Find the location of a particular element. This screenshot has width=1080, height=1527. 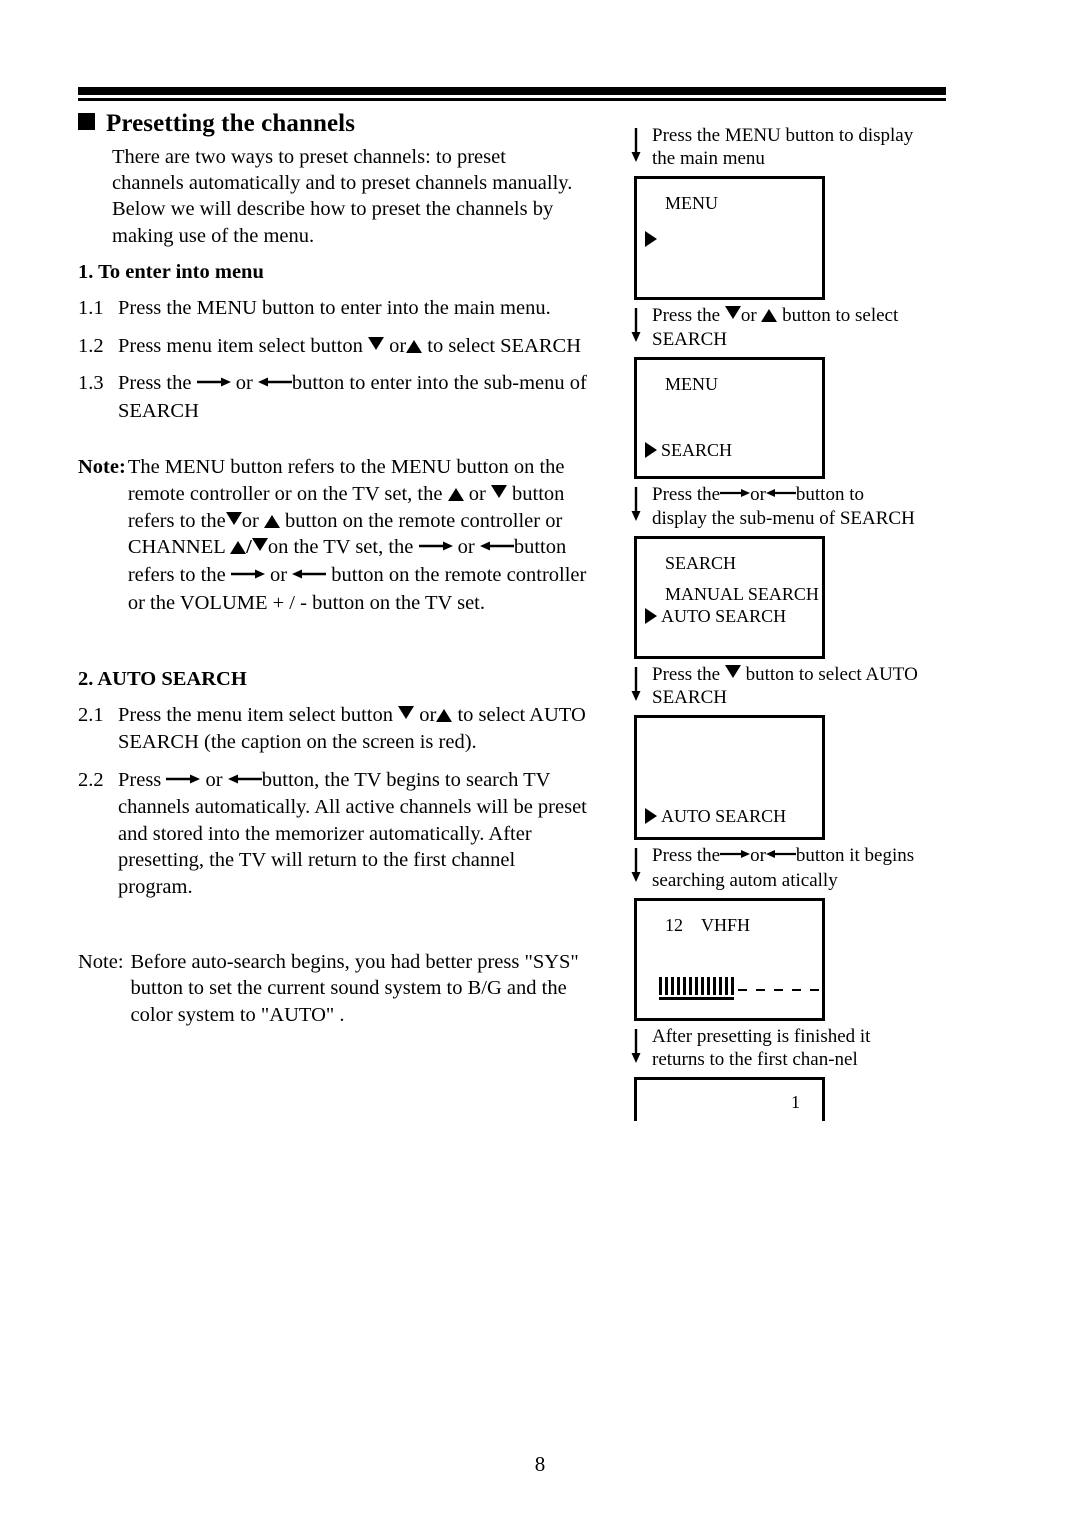

step-text-after: to select SEARCH is located at coordinates (504, 345).